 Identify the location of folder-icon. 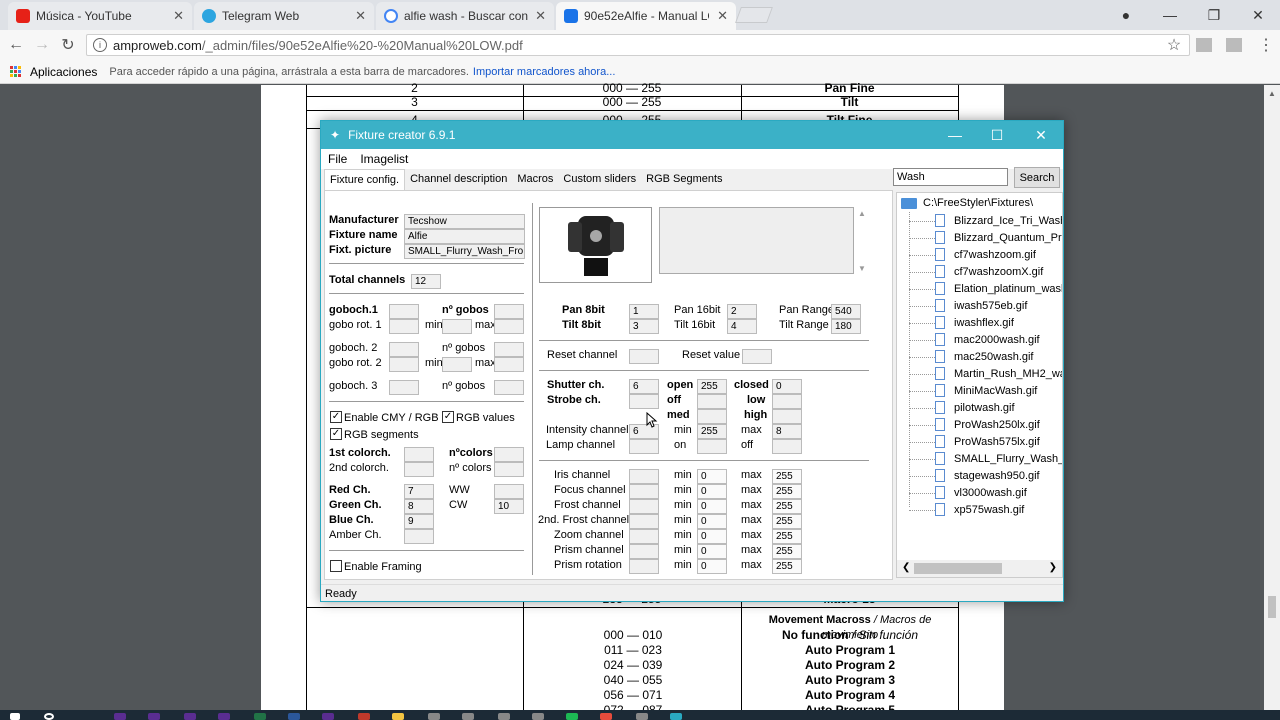
(398, 716).